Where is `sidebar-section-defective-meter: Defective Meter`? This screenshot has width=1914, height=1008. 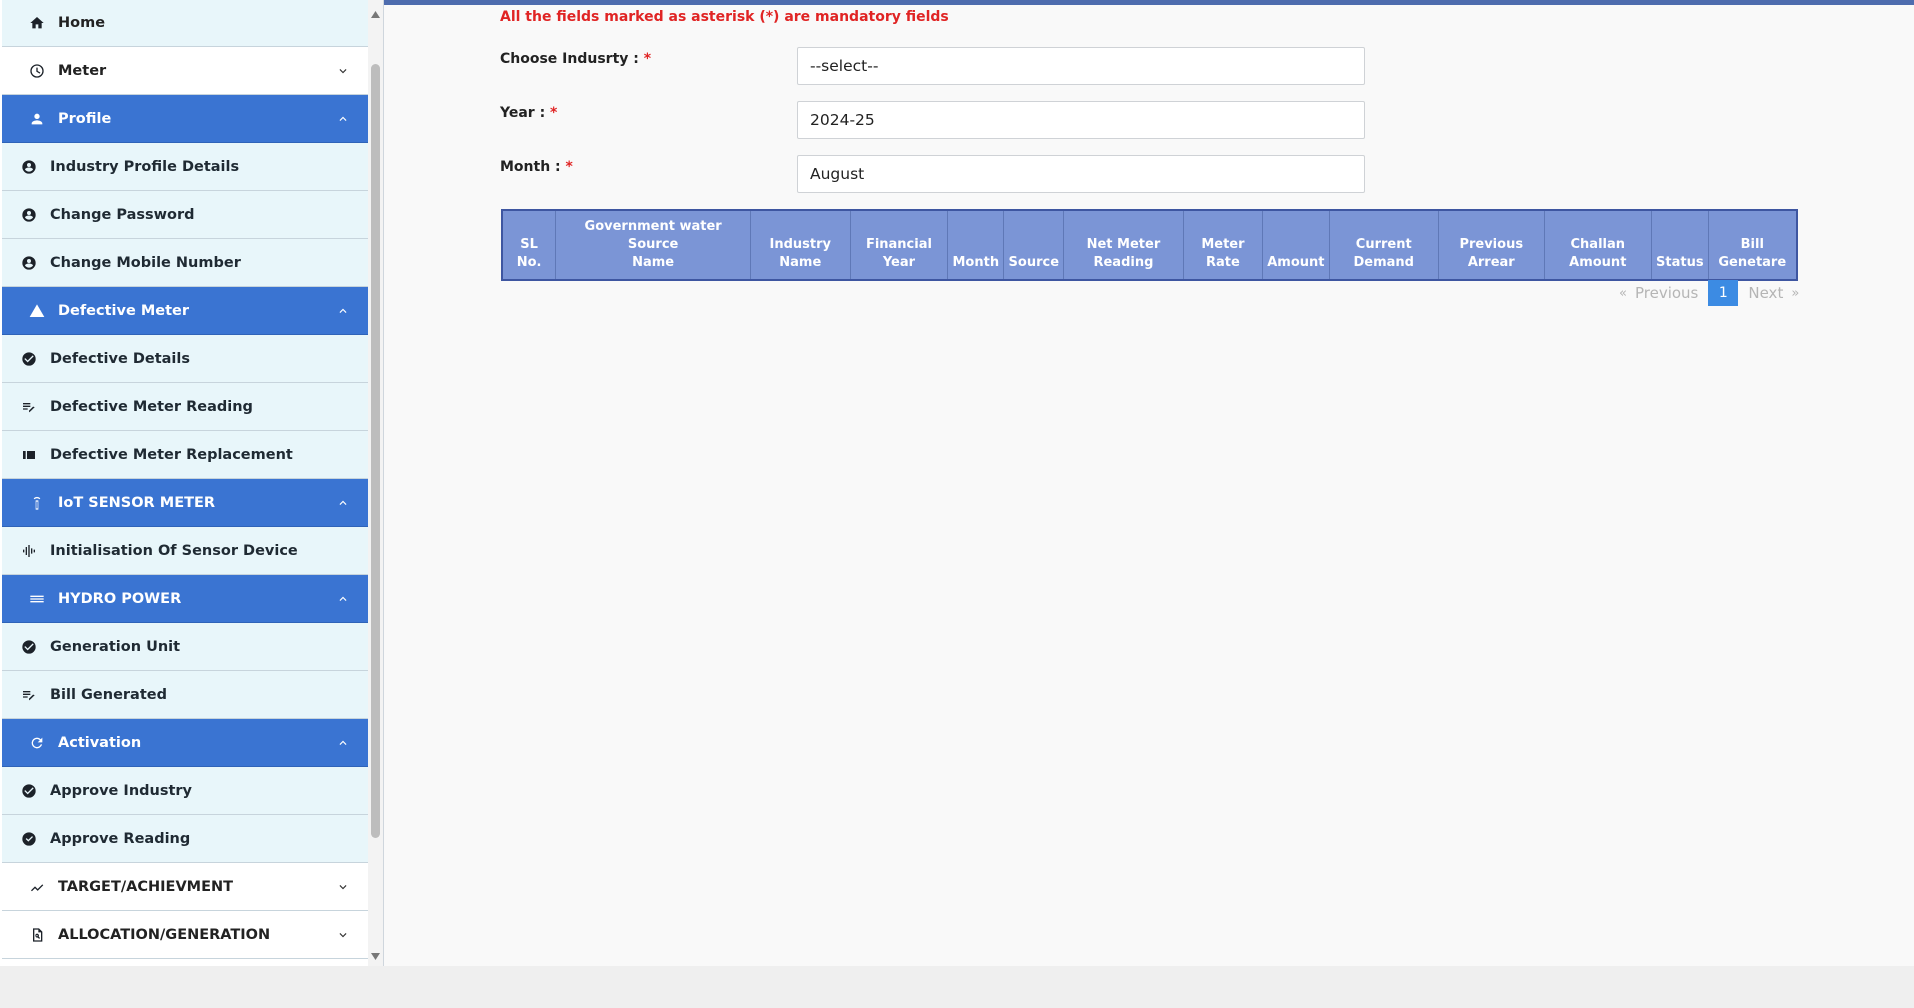
sidebar-section-defective-meter: Defective Meter is located at coordinates (185, 311).